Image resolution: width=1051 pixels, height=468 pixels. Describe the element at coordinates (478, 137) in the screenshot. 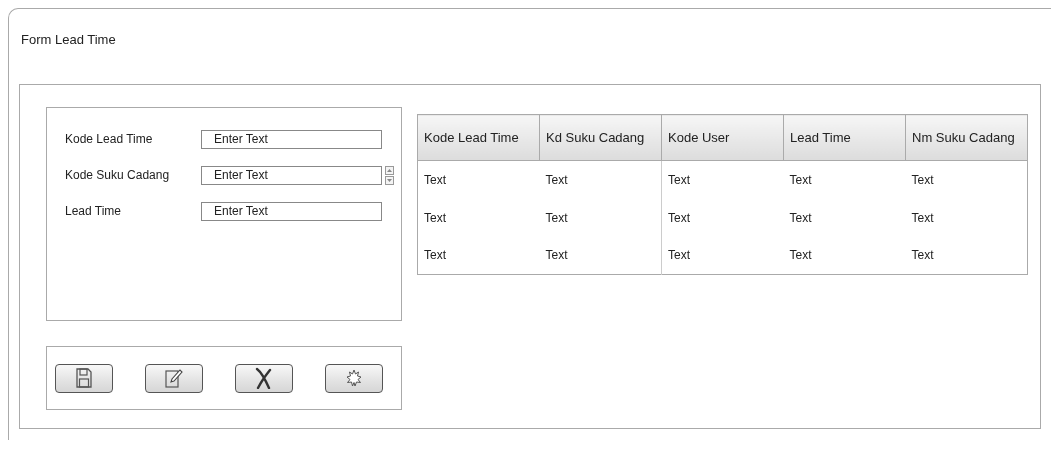

I see `column-header: Kode Lead Time` at that location.